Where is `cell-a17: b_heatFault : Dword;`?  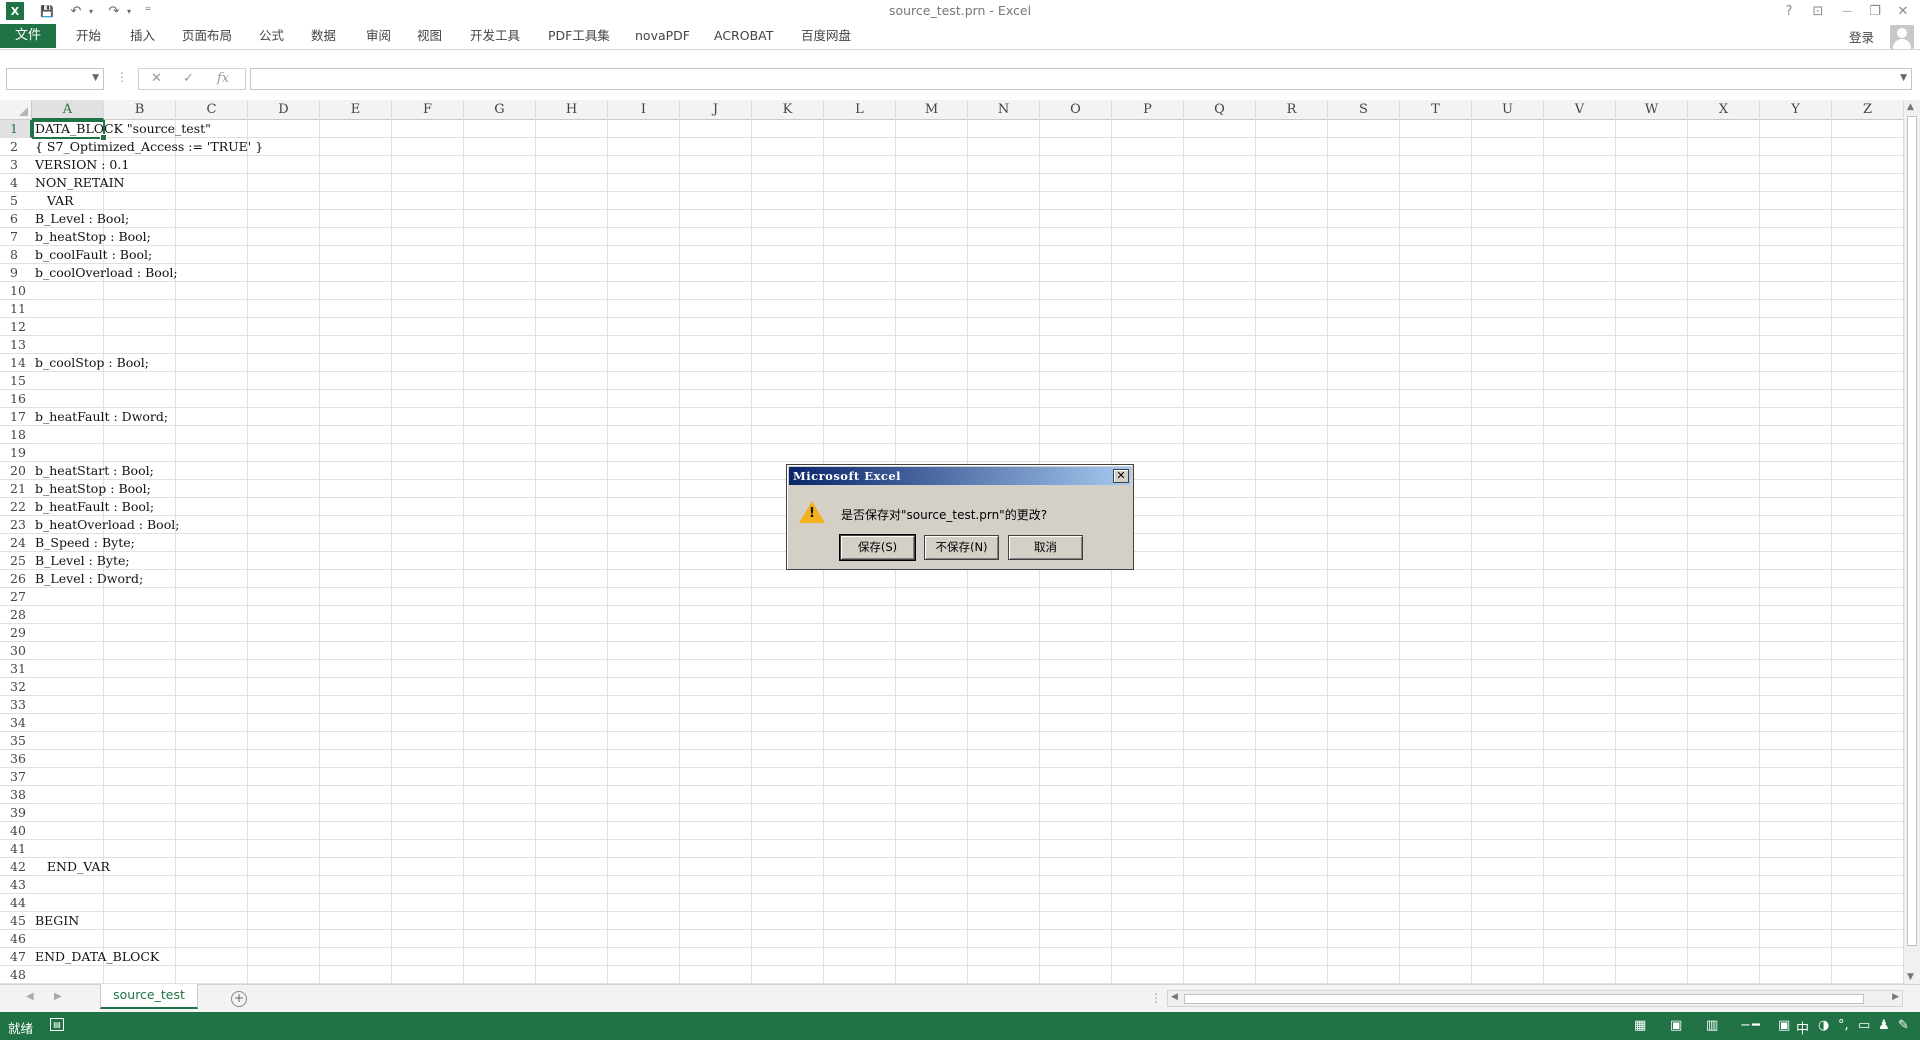
cell-a17: b_heatFault : Dword; is located at coordinates (101, 417).